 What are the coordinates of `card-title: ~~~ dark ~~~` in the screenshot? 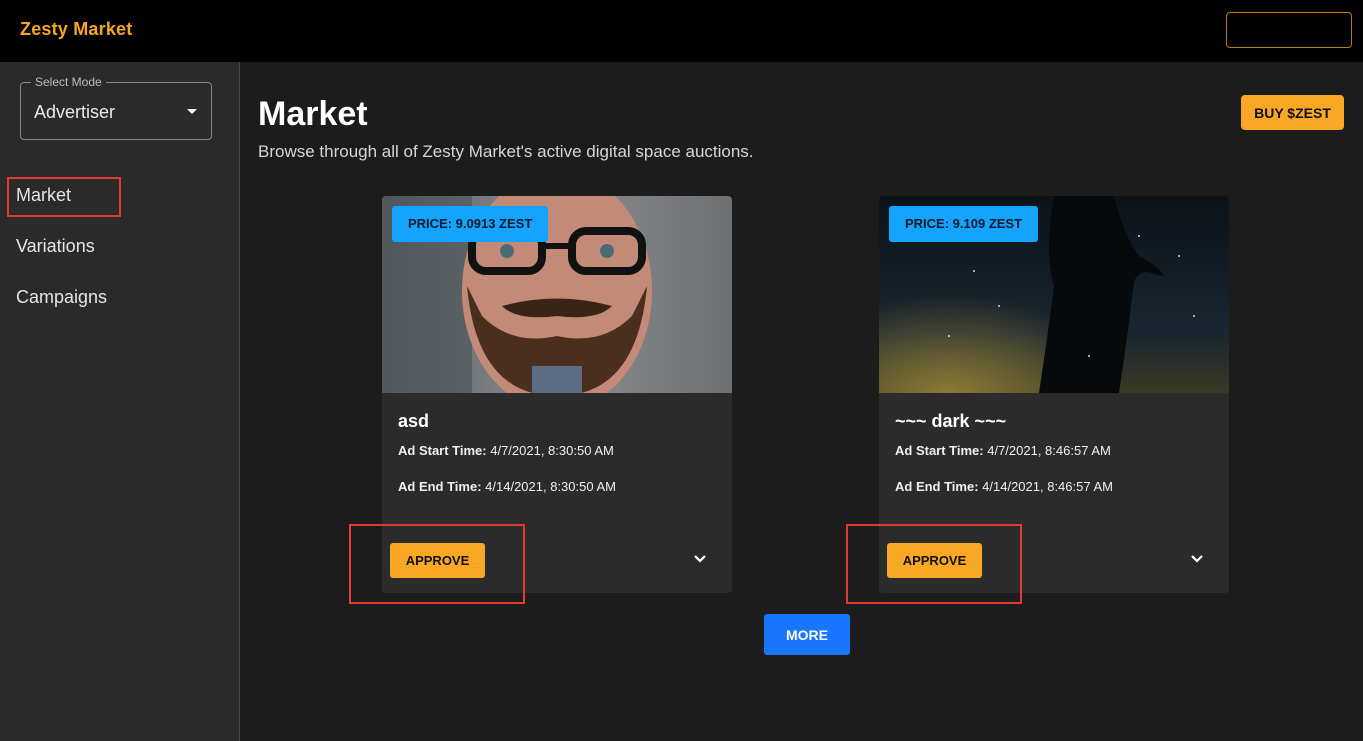 It's located at (951, 421).